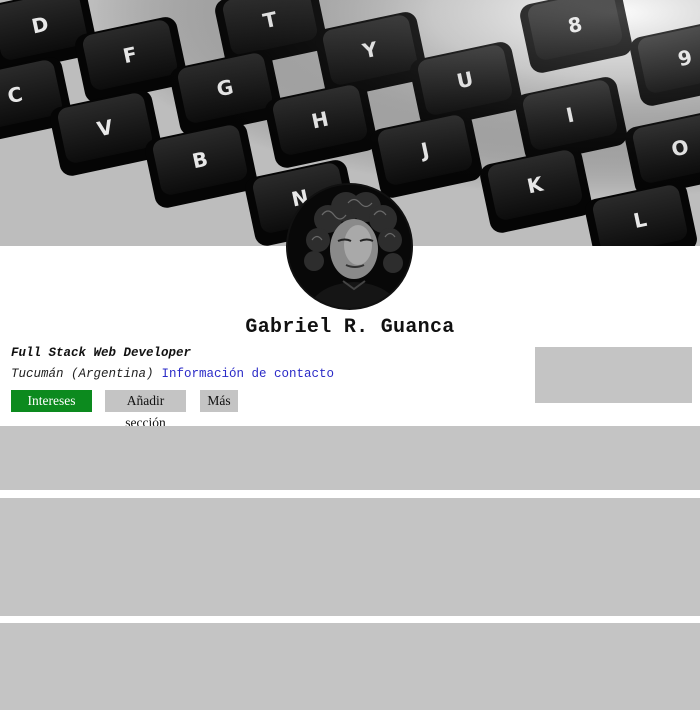  What do you see at coordinates (219, 401) in the screenshot?
I see `more-button: Más` at bounding box center [219, 401].